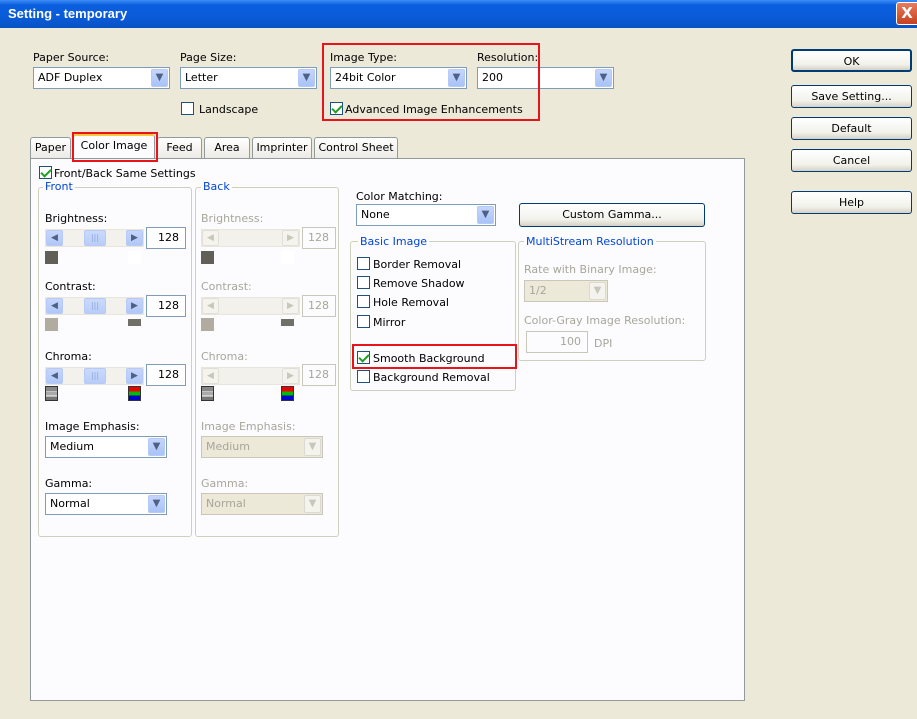  Describe the element at coordinates (70, 503) in the screenshot. I see `front-gamma-value: Normal` at that location.